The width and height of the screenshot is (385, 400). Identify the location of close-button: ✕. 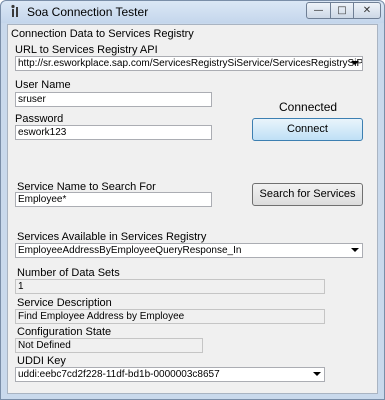
(367, 10).